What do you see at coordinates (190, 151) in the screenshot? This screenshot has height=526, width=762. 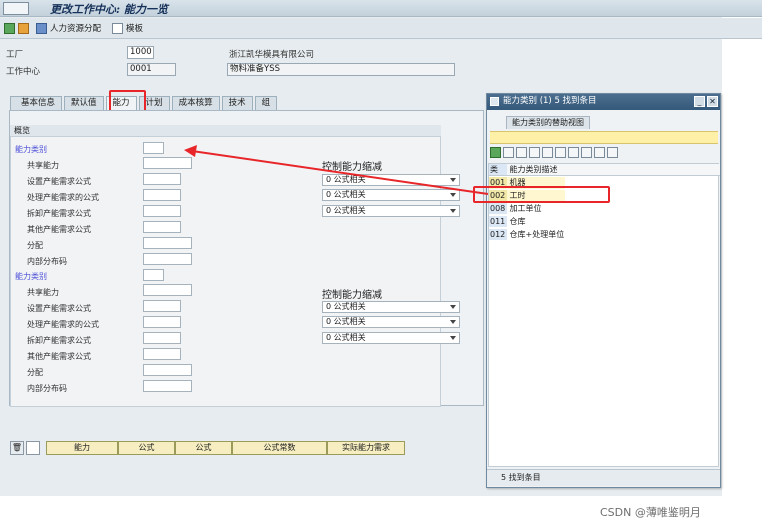 I see `arrow-head` at bounding box center [190, 151].